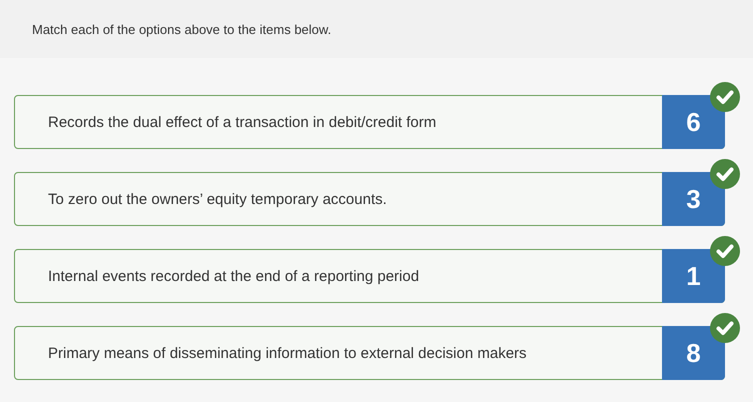 The width and height of the screenshot is (753, 402). I want to click on answer-number: 6, so click(693, 122).